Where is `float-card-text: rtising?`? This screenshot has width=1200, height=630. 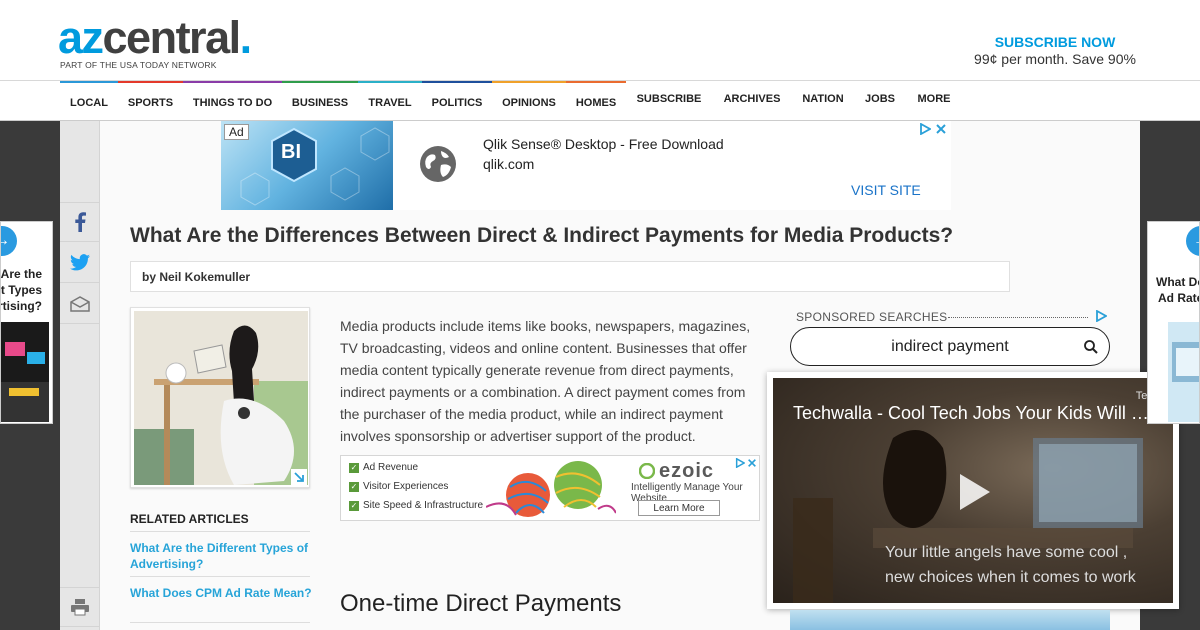
float-card-text: rtising? is located at coordinates (21, 306).